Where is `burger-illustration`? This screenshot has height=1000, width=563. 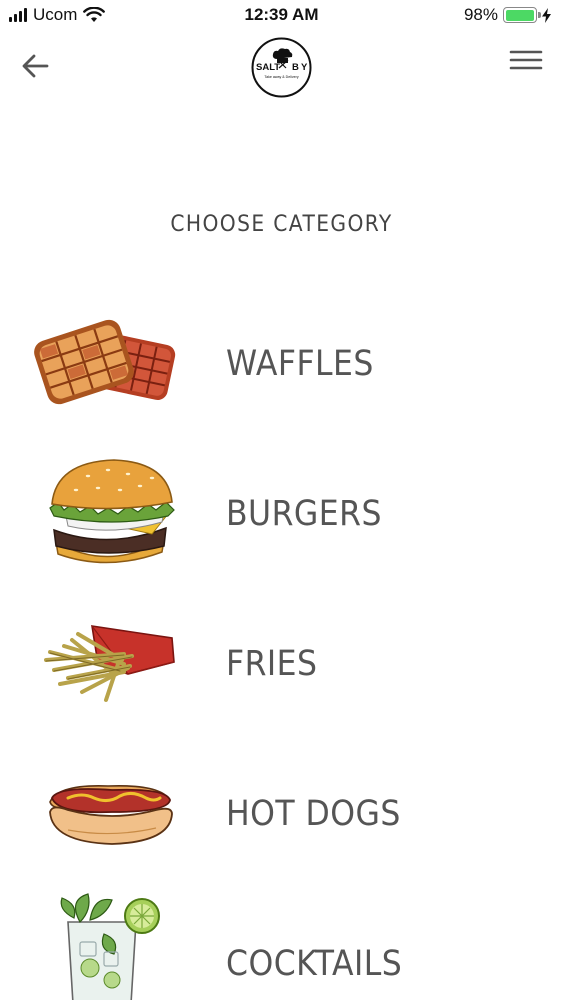 burger-illustration is located at coordinates (112, 511).